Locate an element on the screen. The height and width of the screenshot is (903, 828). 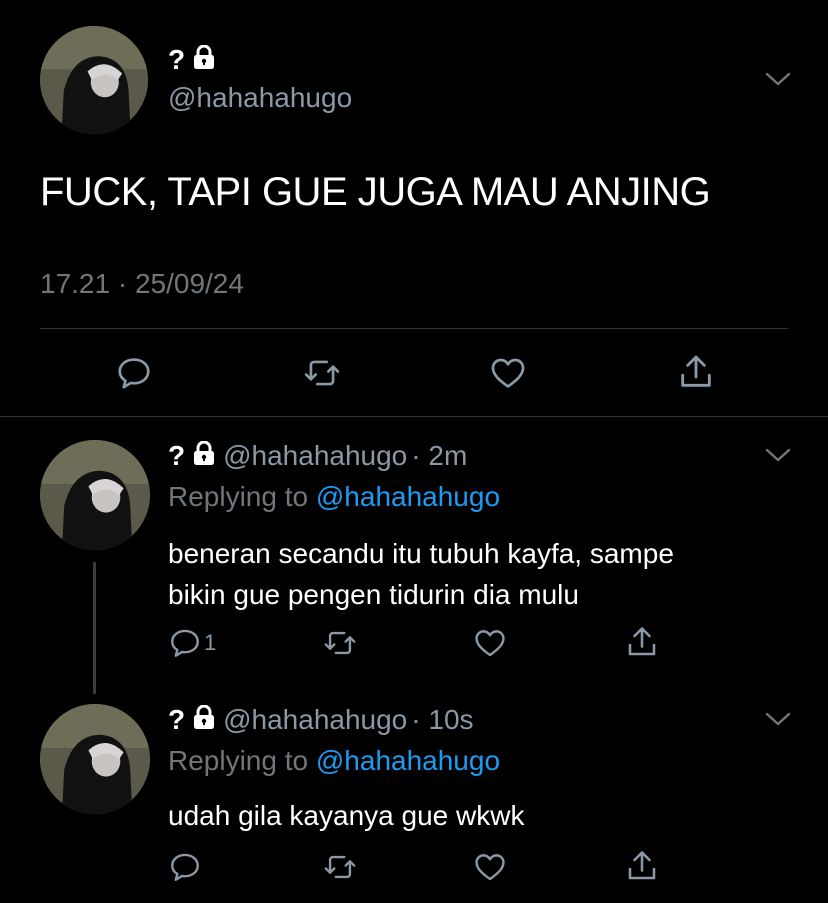
reply-time: · 2m is located at coordinates (439, 456).